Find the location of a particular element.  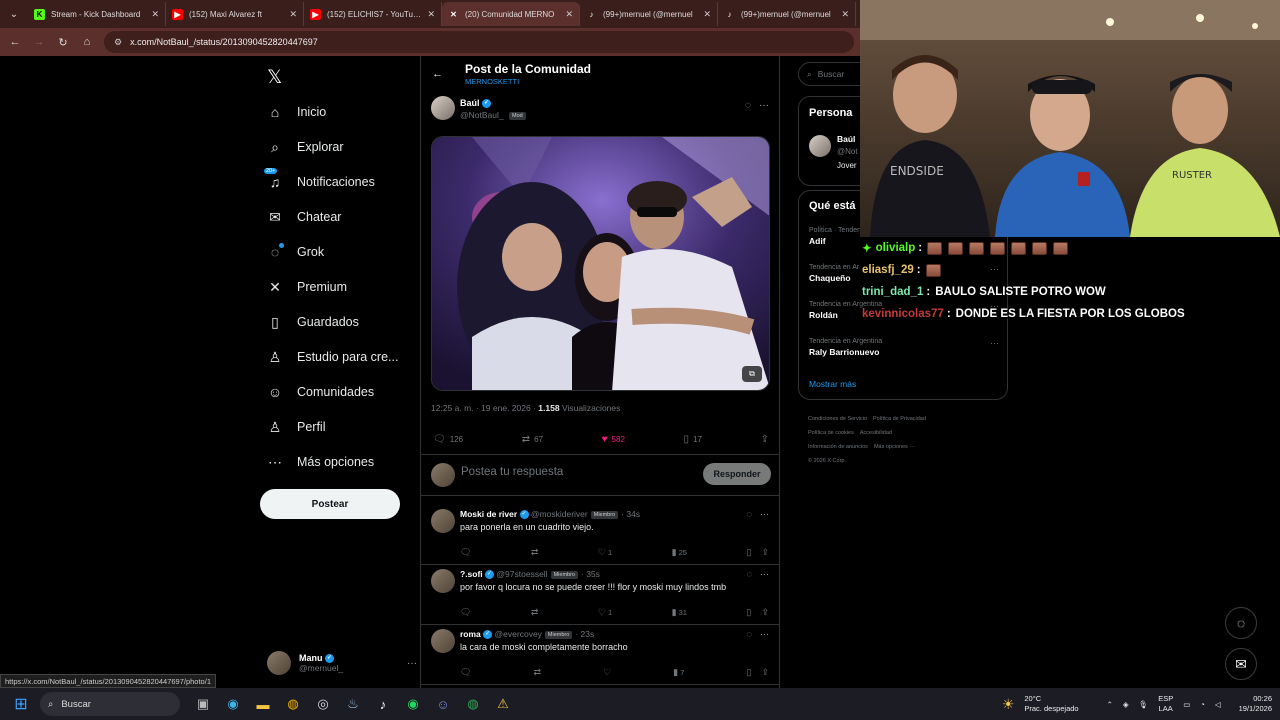

reply-time: 35s is located at coordinates (593, 574).